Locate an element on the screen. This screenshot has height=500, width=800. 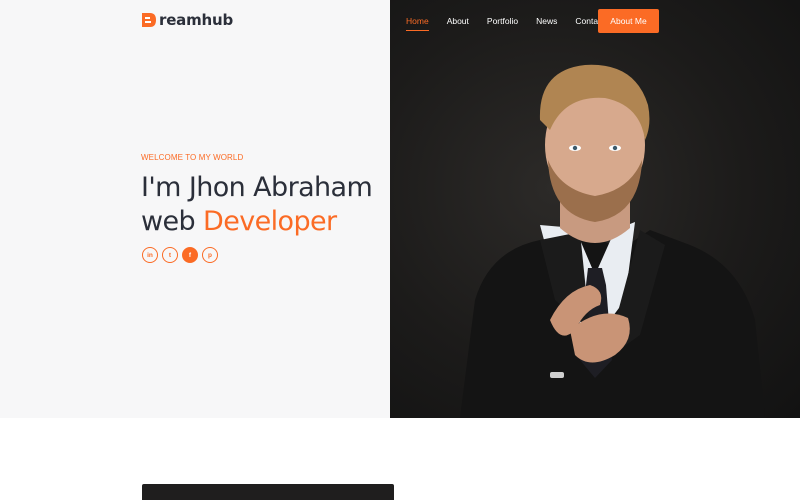
pinterest-icon: p is located at coordinates (210, 255).